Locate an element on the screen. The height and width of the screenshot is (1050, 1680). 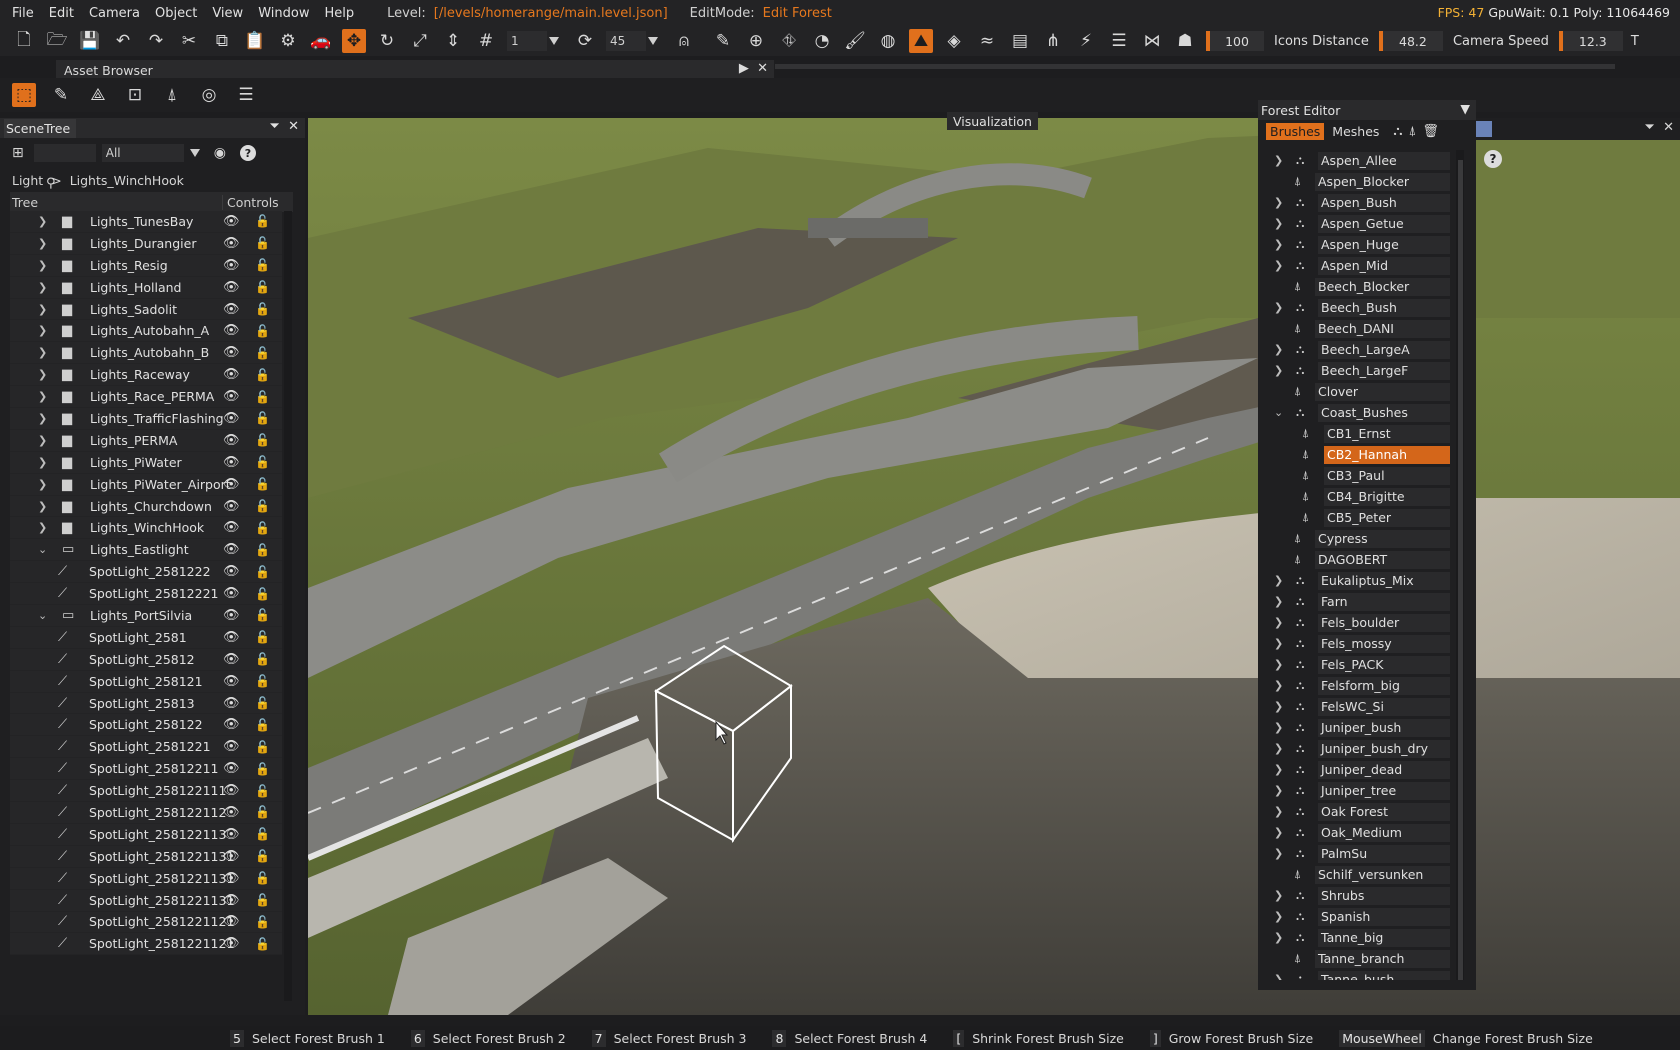
menu-window: Window is located at coordinates (283, 13).